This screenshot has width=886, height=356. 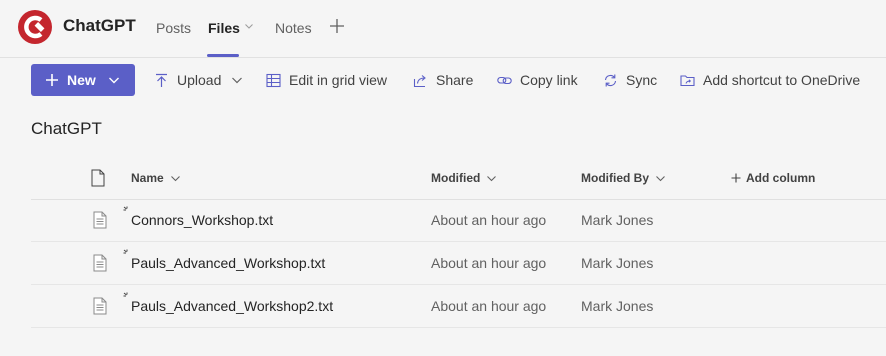 I want to click on copy-link-button: Copy link, so click(x=537, y=80).